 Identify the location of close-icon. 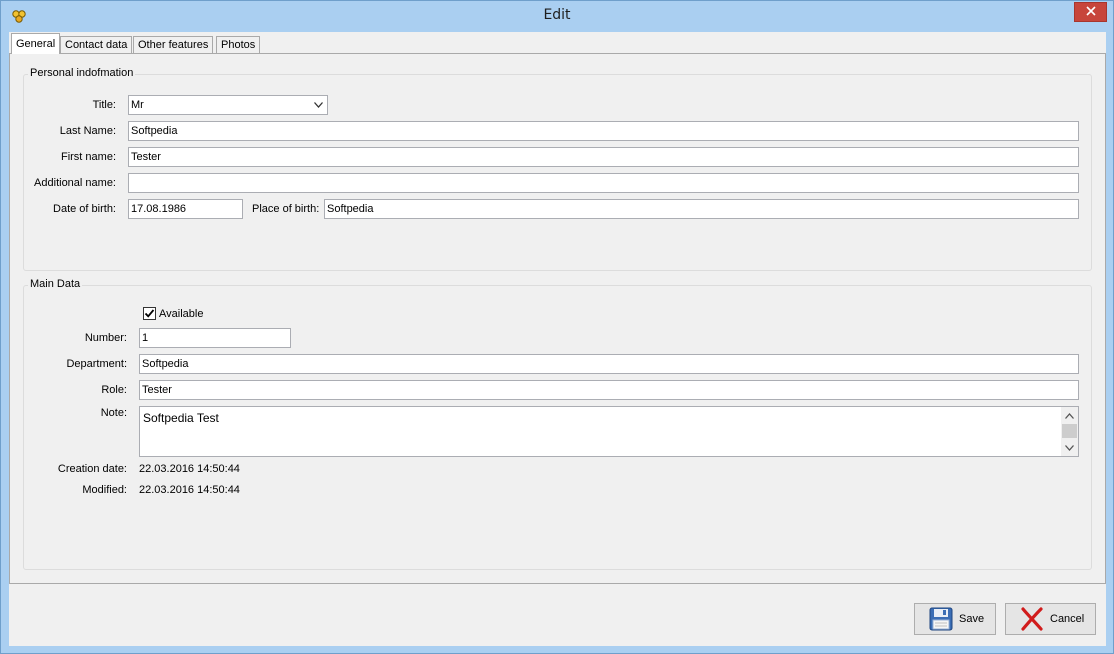
(1090, 12).